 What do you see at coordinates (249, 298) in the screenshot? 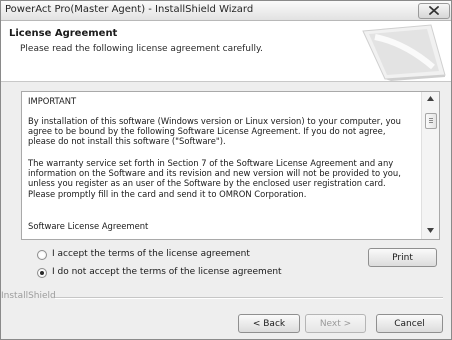
I see `divider` at bounding box center [249, 298].